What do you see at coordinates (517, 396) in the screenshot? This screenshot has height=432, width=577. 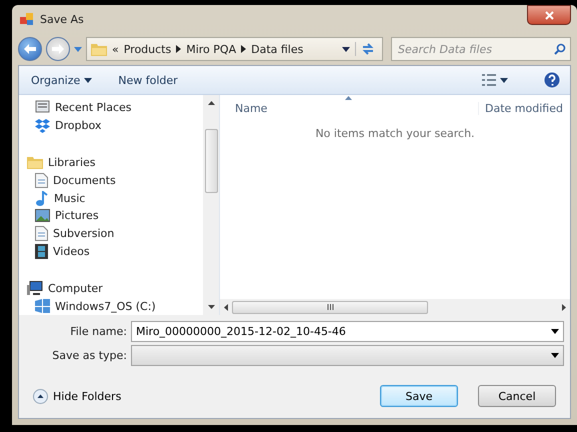 I see `dialog-button: Cancel` at bounding box center [517, 396].